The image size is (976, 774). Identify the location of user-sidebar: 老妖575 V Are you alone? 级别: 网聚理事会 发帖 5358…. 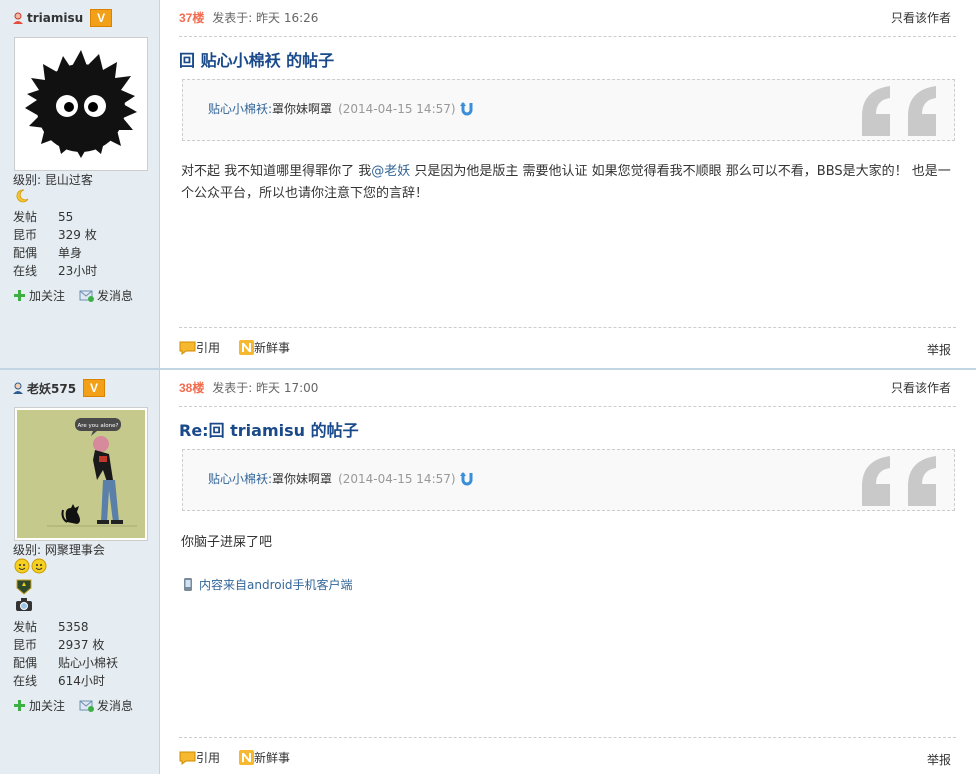
(80, 572).